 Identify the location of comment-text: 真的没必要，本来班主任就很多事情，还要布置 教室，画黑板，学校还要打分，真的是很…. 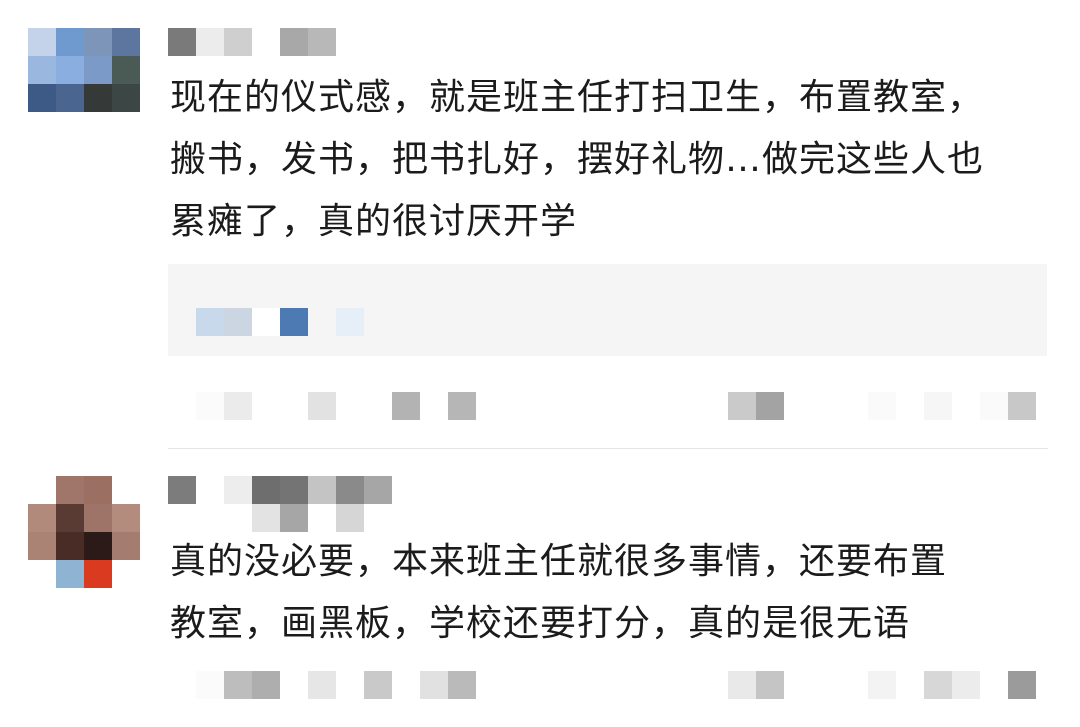
(559, 592).